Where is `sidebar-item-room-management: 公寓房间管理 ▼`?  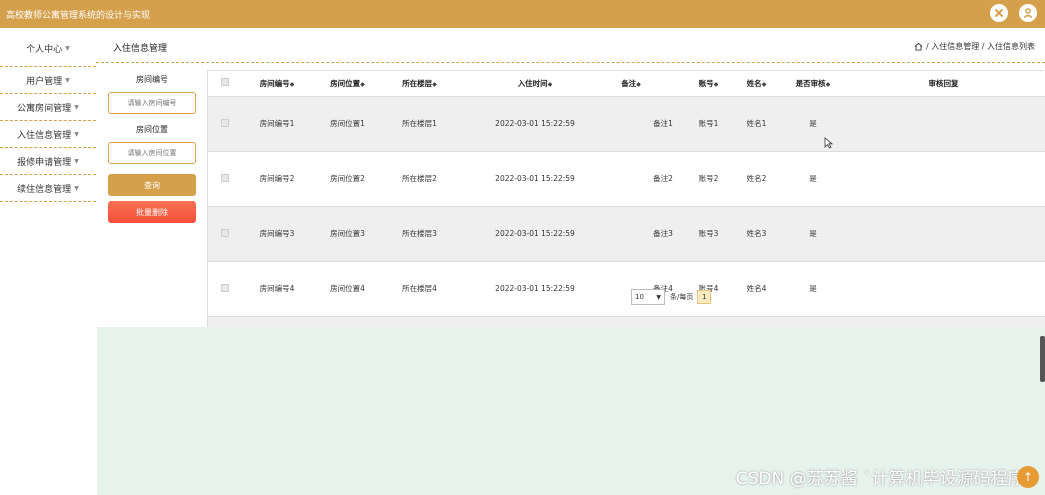
sidebar-item-room-management: 公寓房间管理 ▼ is located at coordinates (48, 107).